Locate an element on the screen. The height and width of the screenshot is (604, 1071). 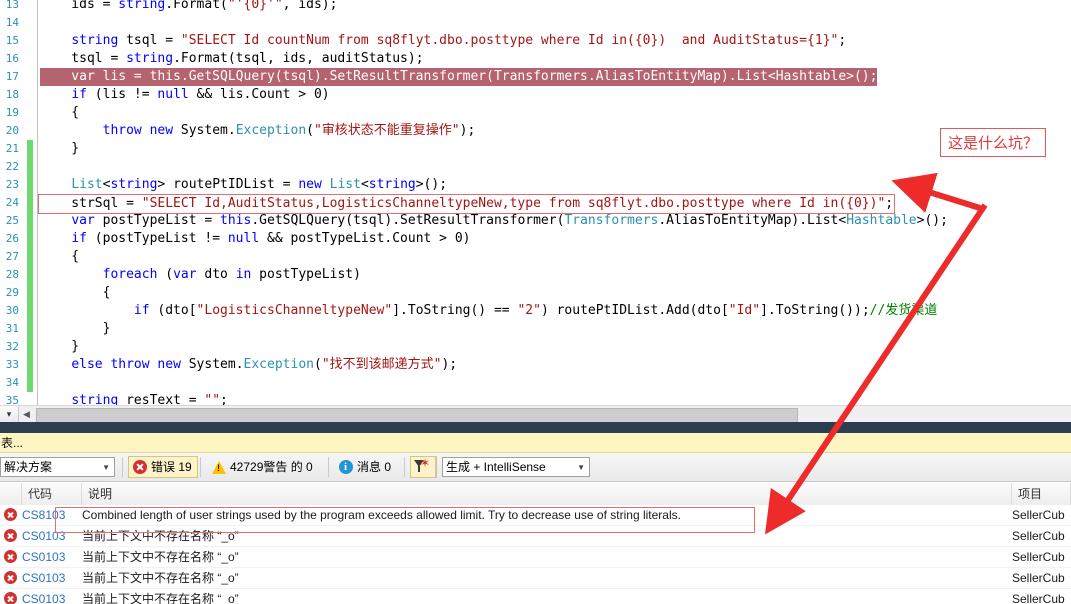
filter-icon: ✶ is located at coordinates (422, 465).